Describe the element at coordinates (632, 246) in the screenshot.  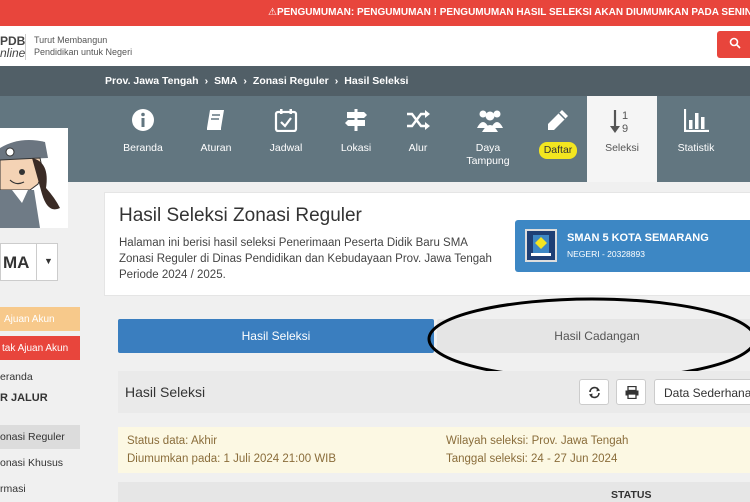
I see `school-card: SMAN 5 KOTA SEMARANG NEGERI - 20328893` at that location.